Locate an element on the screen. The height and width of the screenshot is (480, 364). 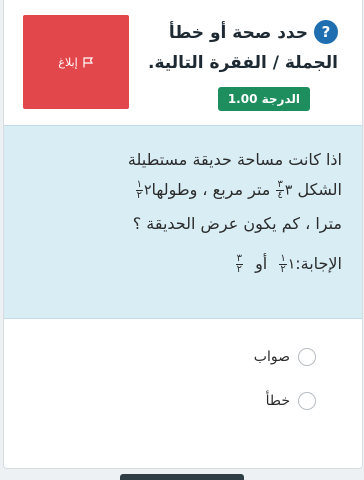
answer-label: الإجابة: is located at coordinates (318, 263).